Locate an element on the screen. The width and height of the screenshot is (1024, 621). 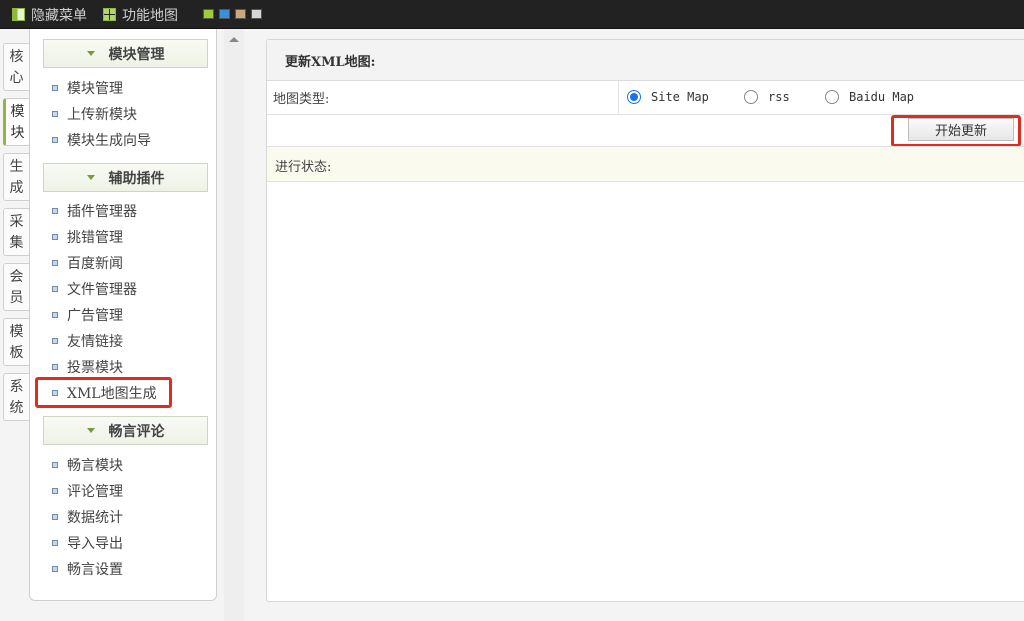
sidebar-item-statistics: 数据统计 is located at coordinates (87, 517).